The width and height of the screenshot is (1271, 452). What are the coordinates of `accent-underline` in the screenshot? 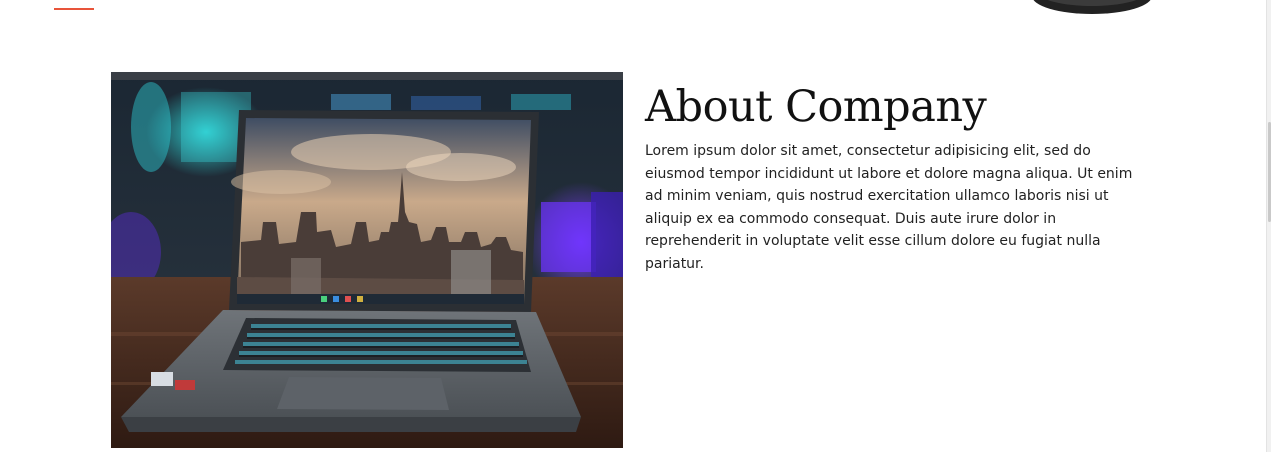 It's located at (74, 9).